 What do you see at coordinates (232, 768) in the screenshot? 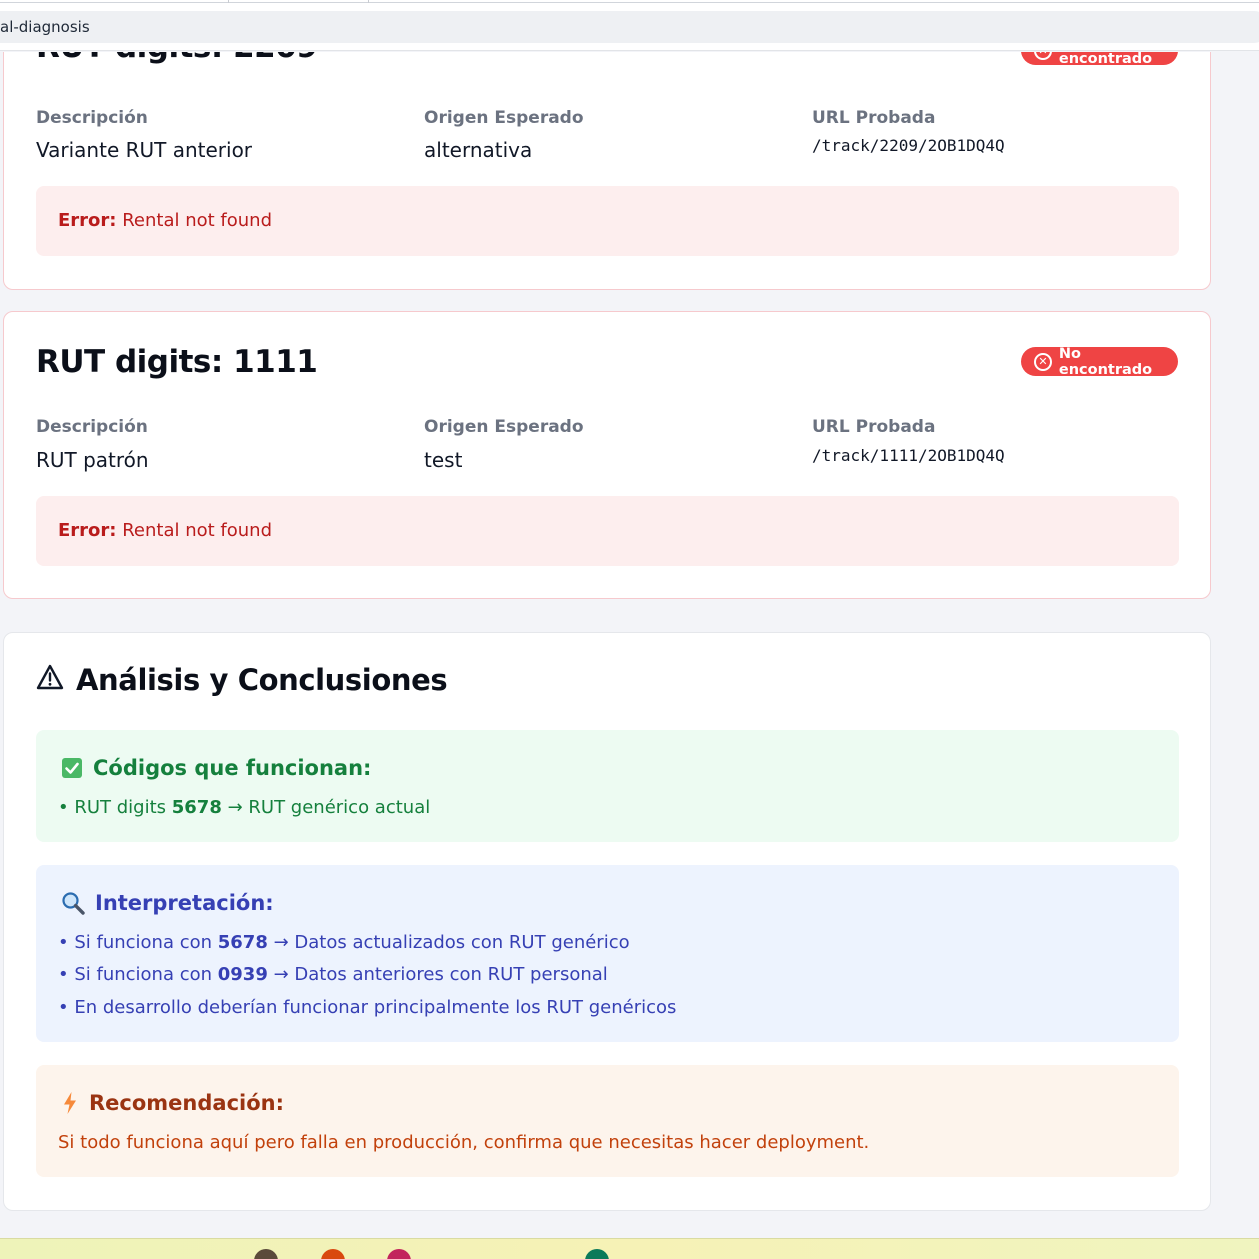
I see `working-codes-title-text: Códigos que funcionan:` at bounding box center [232, 768].